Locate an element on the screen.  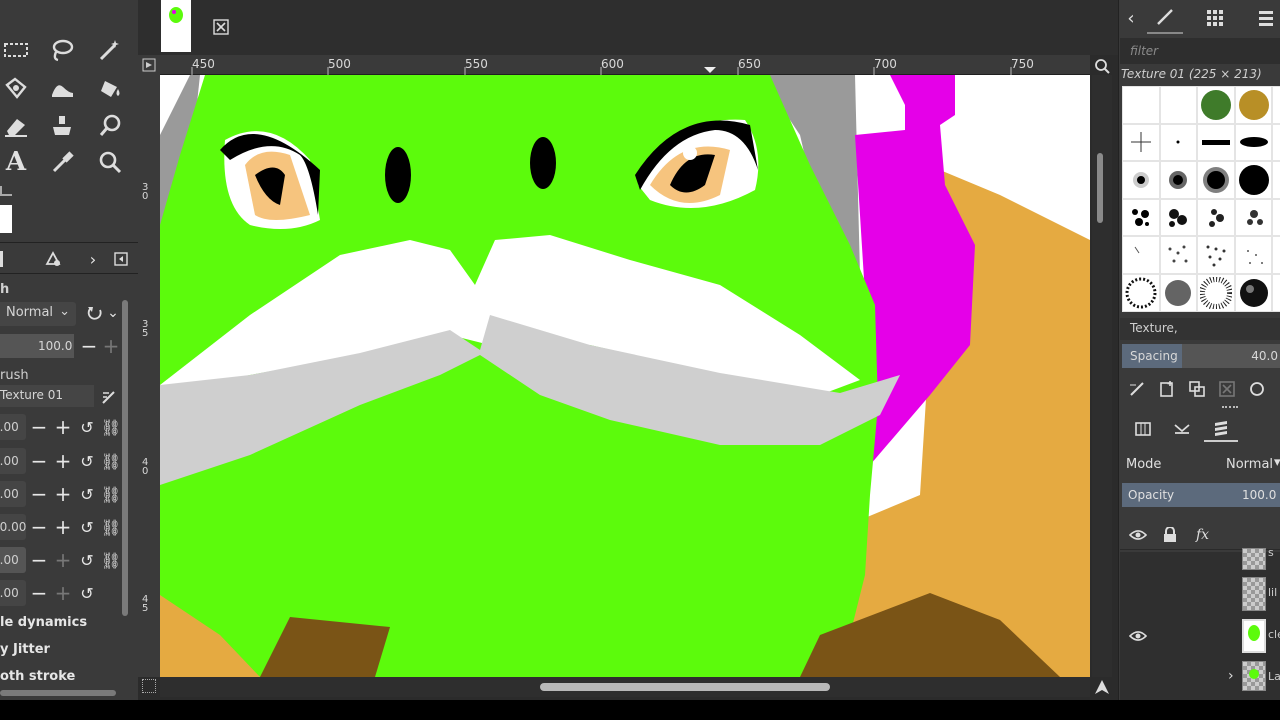
color-picker-tool is located at coordinates (62, 162).